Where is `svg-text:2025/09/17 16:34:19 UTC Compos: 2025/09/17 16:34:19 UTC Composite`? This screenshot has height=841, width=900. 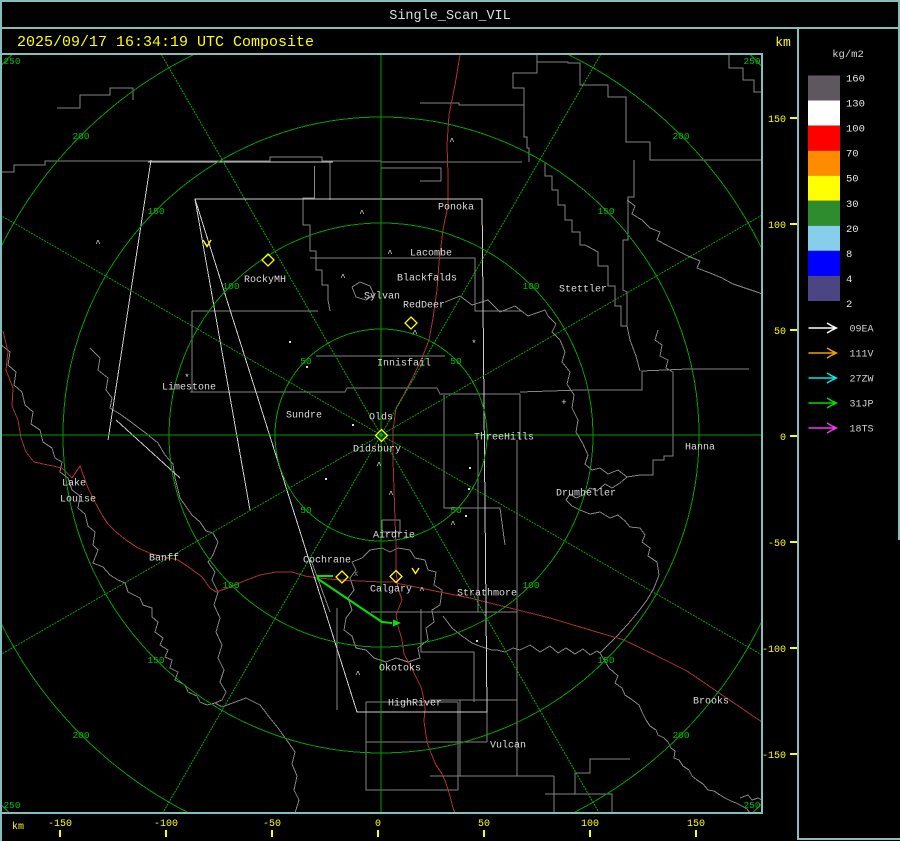 svg-text:2025/09/17 16:34:19 UTC Compos: 2025/09/17 16:34:19 UTC Composite is located at coordinates (165, 42).